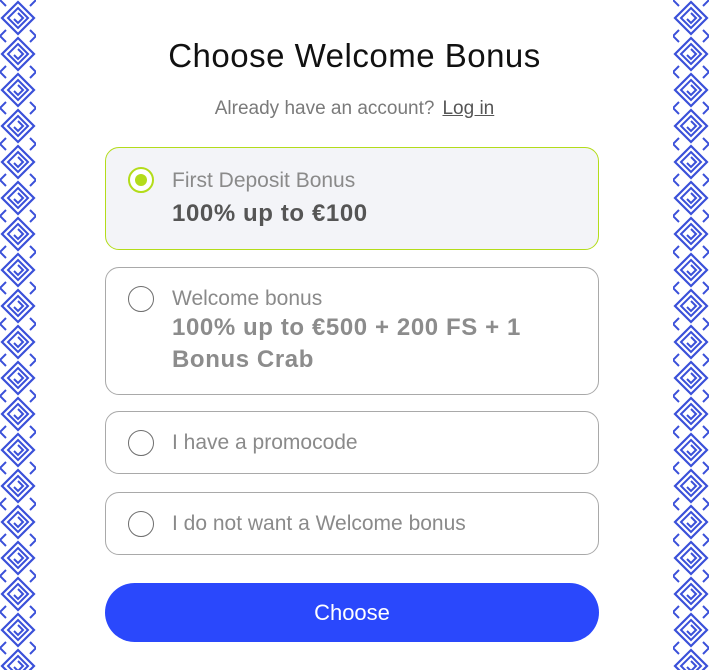  What do you see at coordinates (468, 108) in the screenshot?
I see `login-link: Log in` at bounding box center [468, 108].